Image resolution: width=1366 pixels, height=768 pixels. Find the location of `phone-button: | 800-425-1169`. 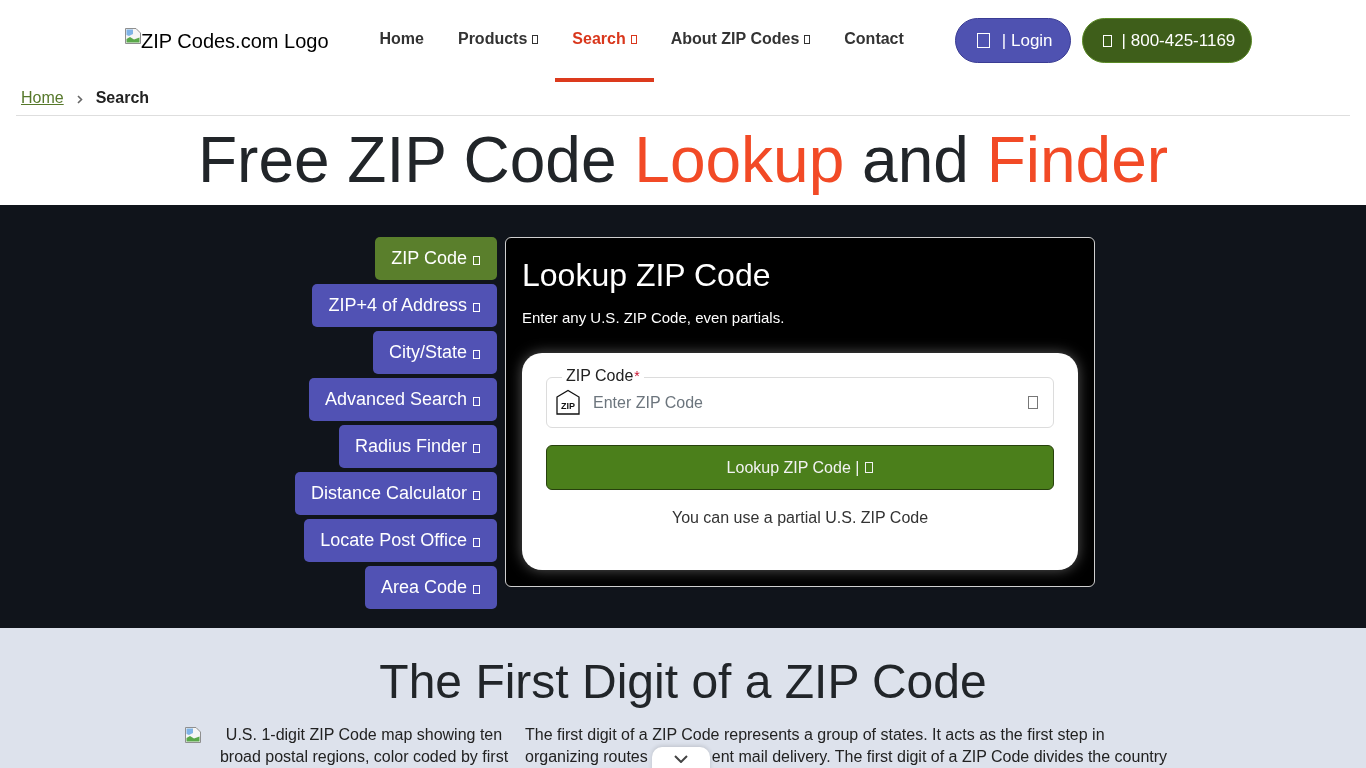

phone-button: | 800-425-1169 is located at coordinates (1167, 40).